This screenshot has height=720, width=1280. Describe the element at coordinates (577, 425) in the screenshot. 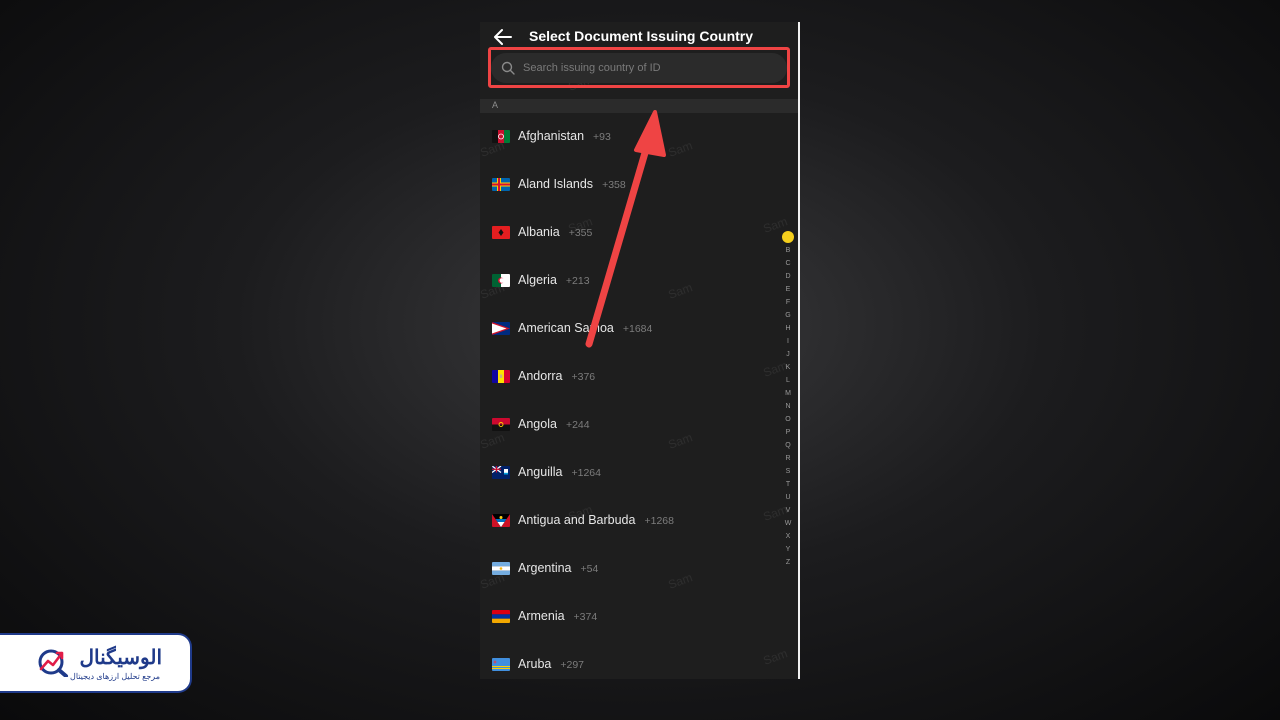

I see `dial-code: +244` at that location.